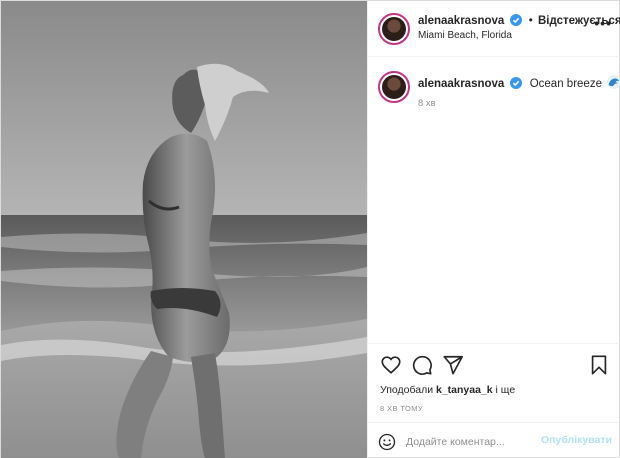  I want to click on save-bookmark-icon, so click(599, 365).